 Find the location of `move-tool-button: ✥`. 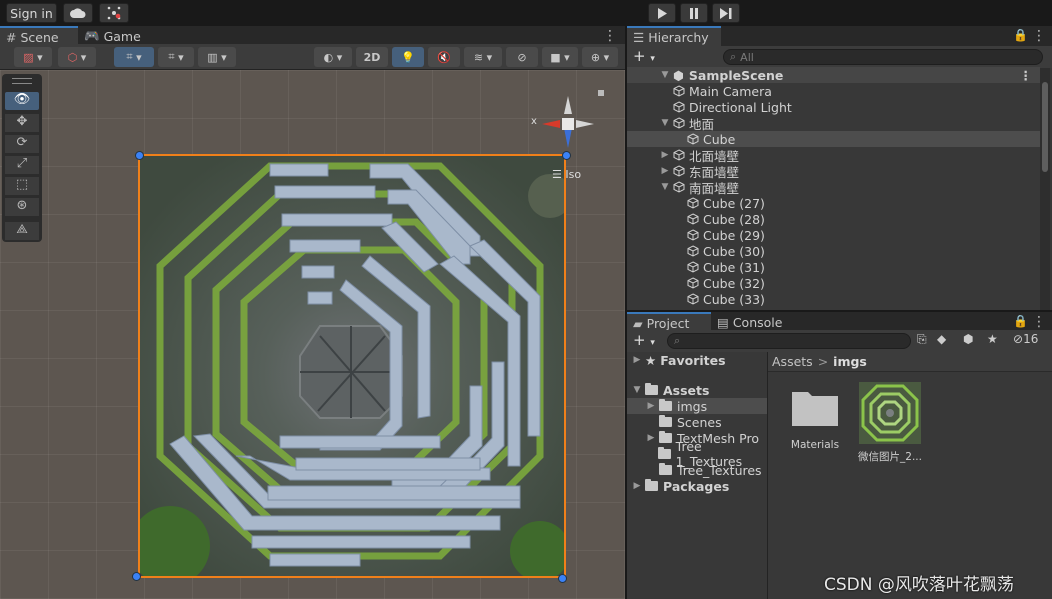

move-tool-button: ✥ is located at coordinates (22, 123).